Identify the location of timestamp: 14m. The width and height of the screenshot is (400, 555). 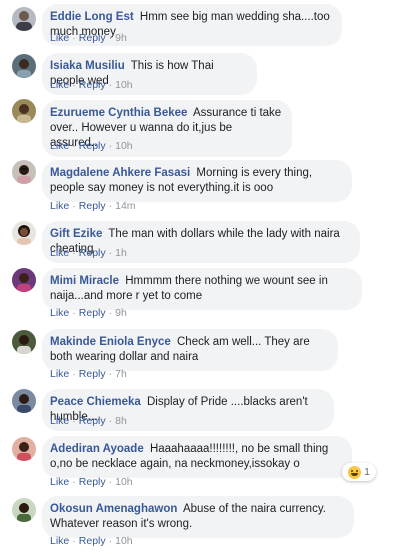
(125, 206).